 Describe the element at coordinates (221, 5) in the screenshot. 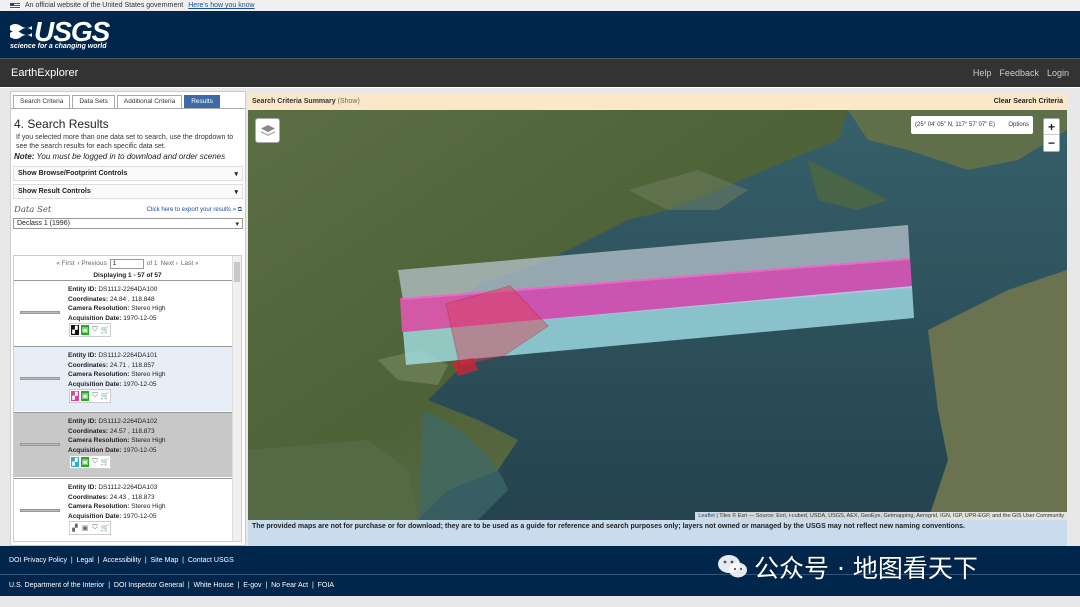

I see `gov-banner-link: Here's how you know` at that location.